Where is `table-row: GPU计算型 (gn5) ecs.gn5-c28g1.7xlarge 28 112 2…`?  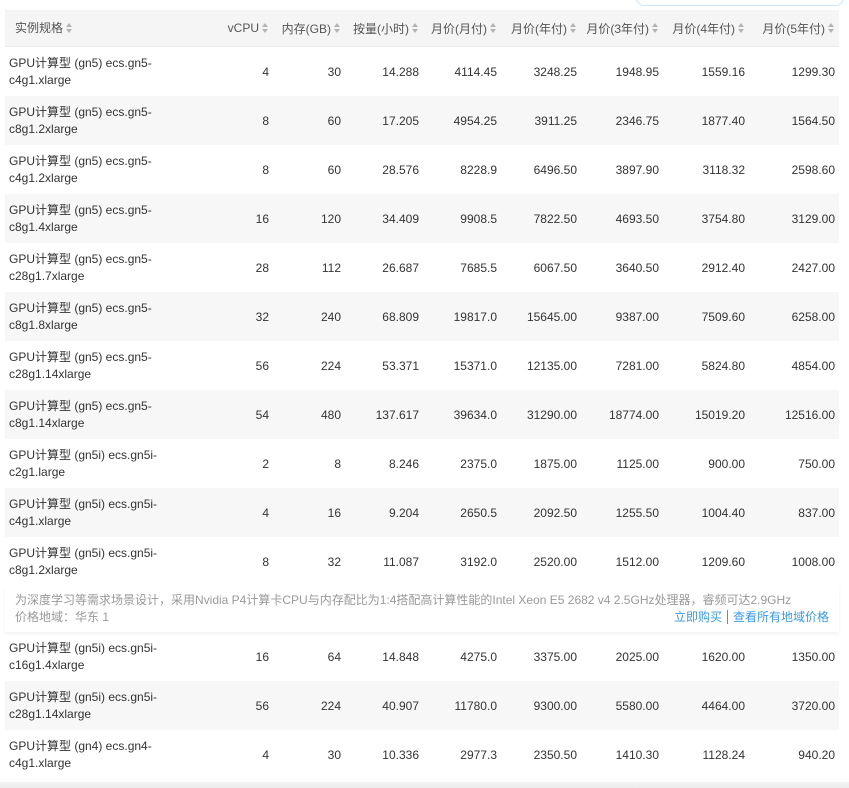 table-row: GPU计算型 (gn5) ecs.gn5-c28g1.7xlarge 28 112 2… is located at coordinates (422, 267).